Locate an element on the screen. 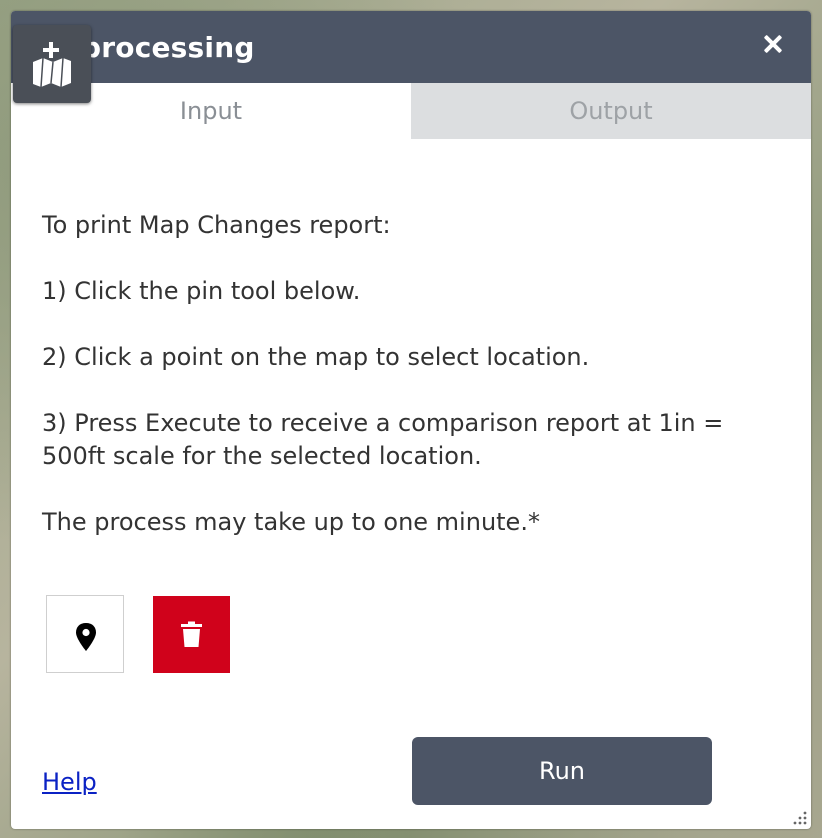 This screenshot has width=822, height=838. run-button: Run is located at coordinates (562, 771).